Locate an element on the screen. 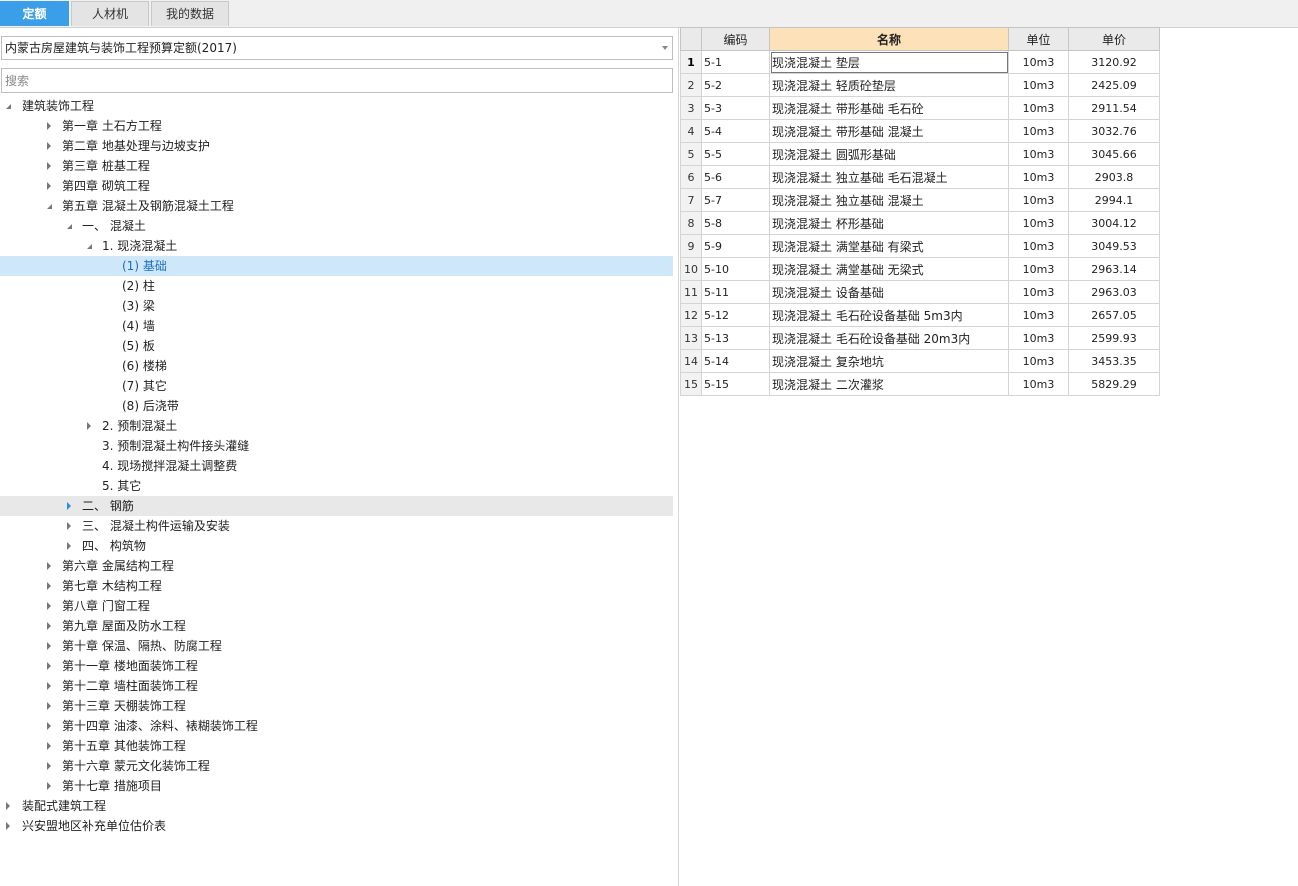 The image size is (1298, 886). row-number: 14 is located at coordinates (691, 361).